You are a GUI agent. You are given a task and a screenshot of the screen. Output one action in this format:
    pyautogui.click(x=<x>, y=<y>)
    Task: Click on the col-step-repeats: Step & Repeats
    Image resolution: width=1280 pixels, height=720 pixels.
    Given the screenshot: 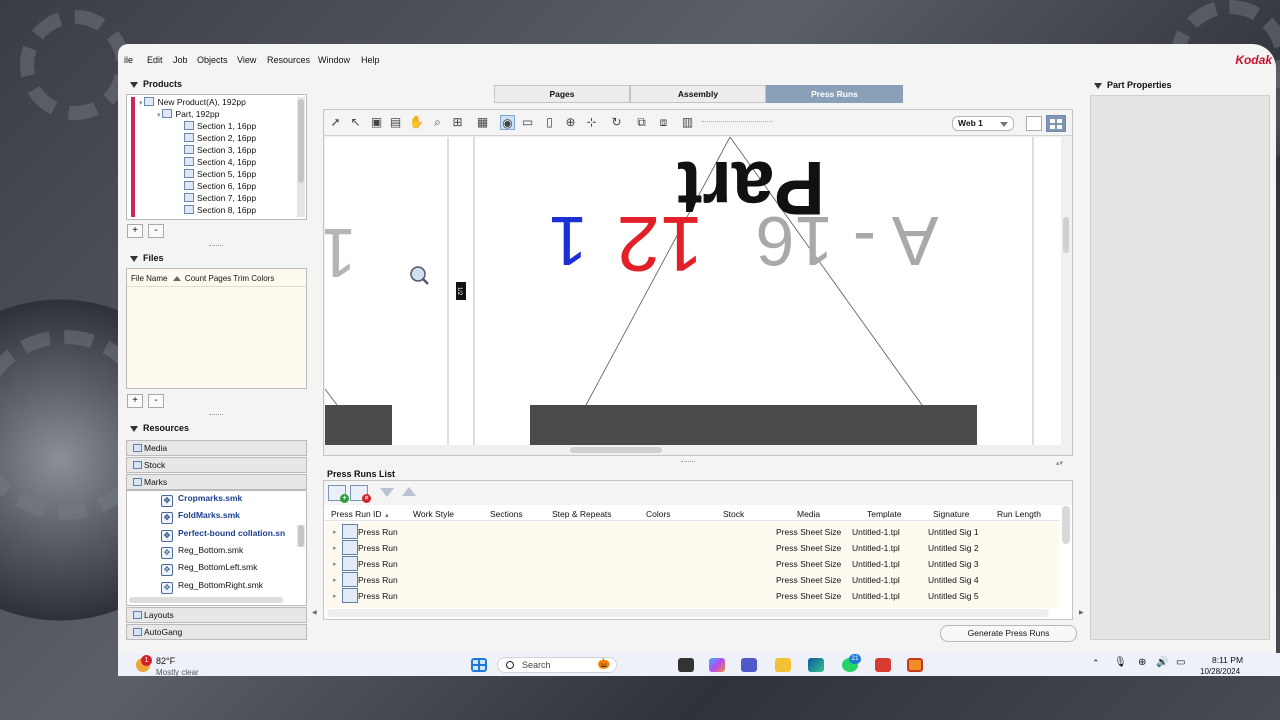 What is the action you would take?
    pyautogui.click(x=582, y=514)
    